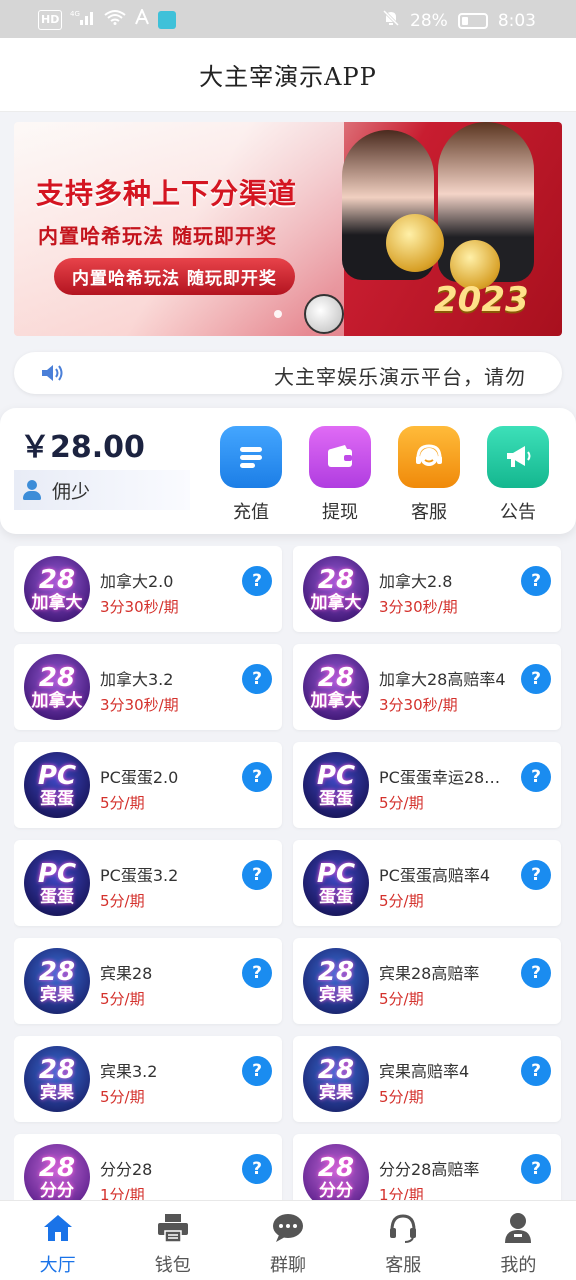 This screenshot has height=1280, width=576. I want to click on game-name: PC蛋蛋3.2, so click(139, 875).